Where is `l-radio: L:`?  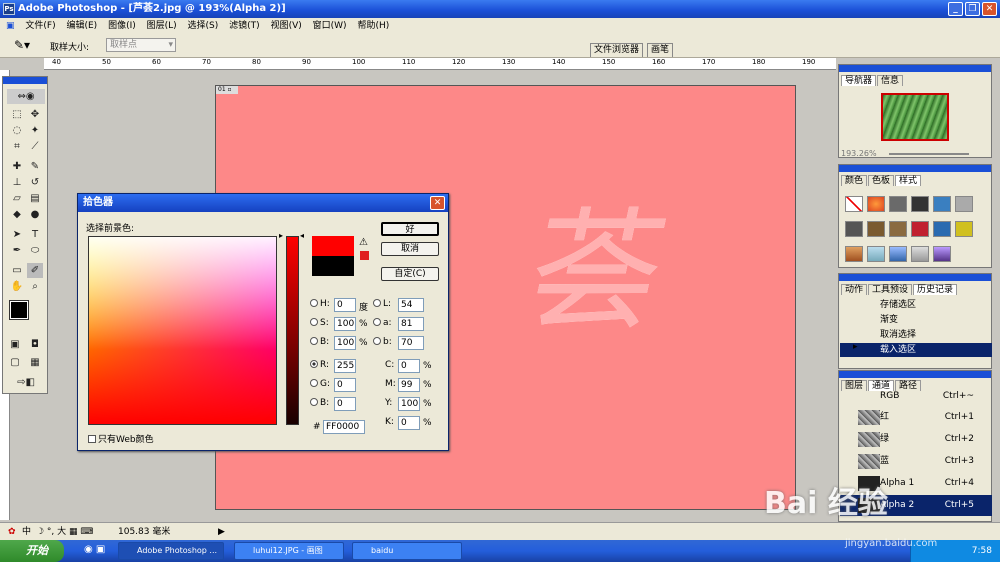 l-radio: L: is located at coordinates (382, 304).